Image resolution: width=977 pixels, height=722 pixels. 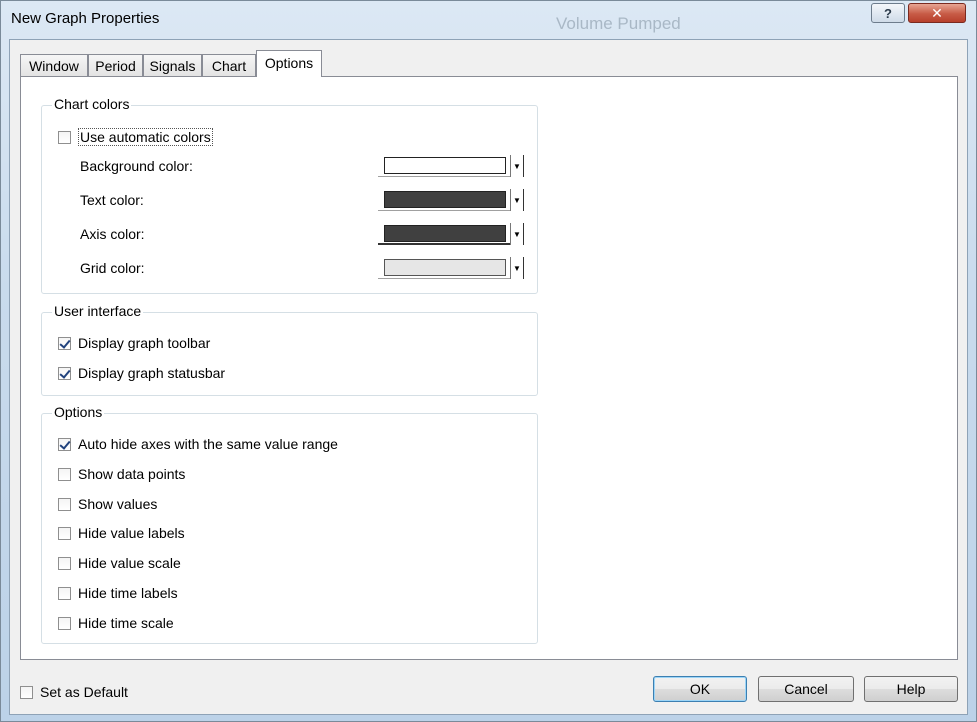 I want to click on set-as-default-label: Set as Default, so click(x=84, y=692).